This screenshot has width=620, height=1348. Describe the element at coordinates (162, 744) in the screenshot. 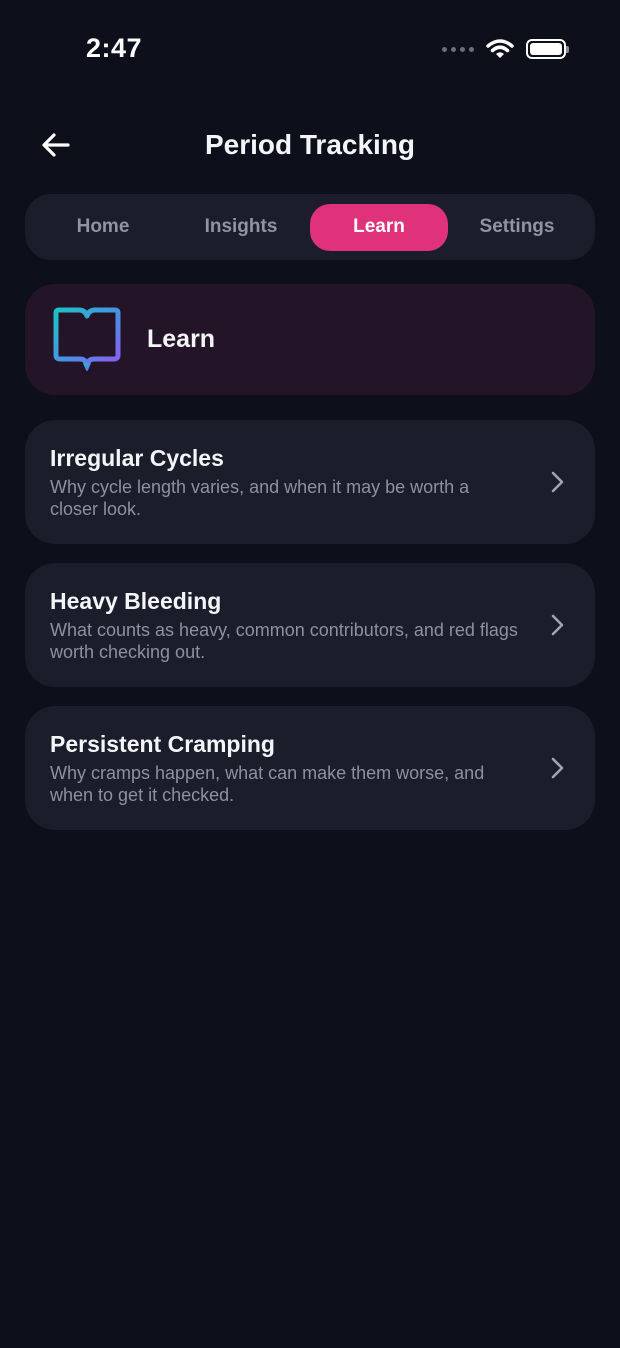

I see `article-title: Persistent Cramping` at that location.